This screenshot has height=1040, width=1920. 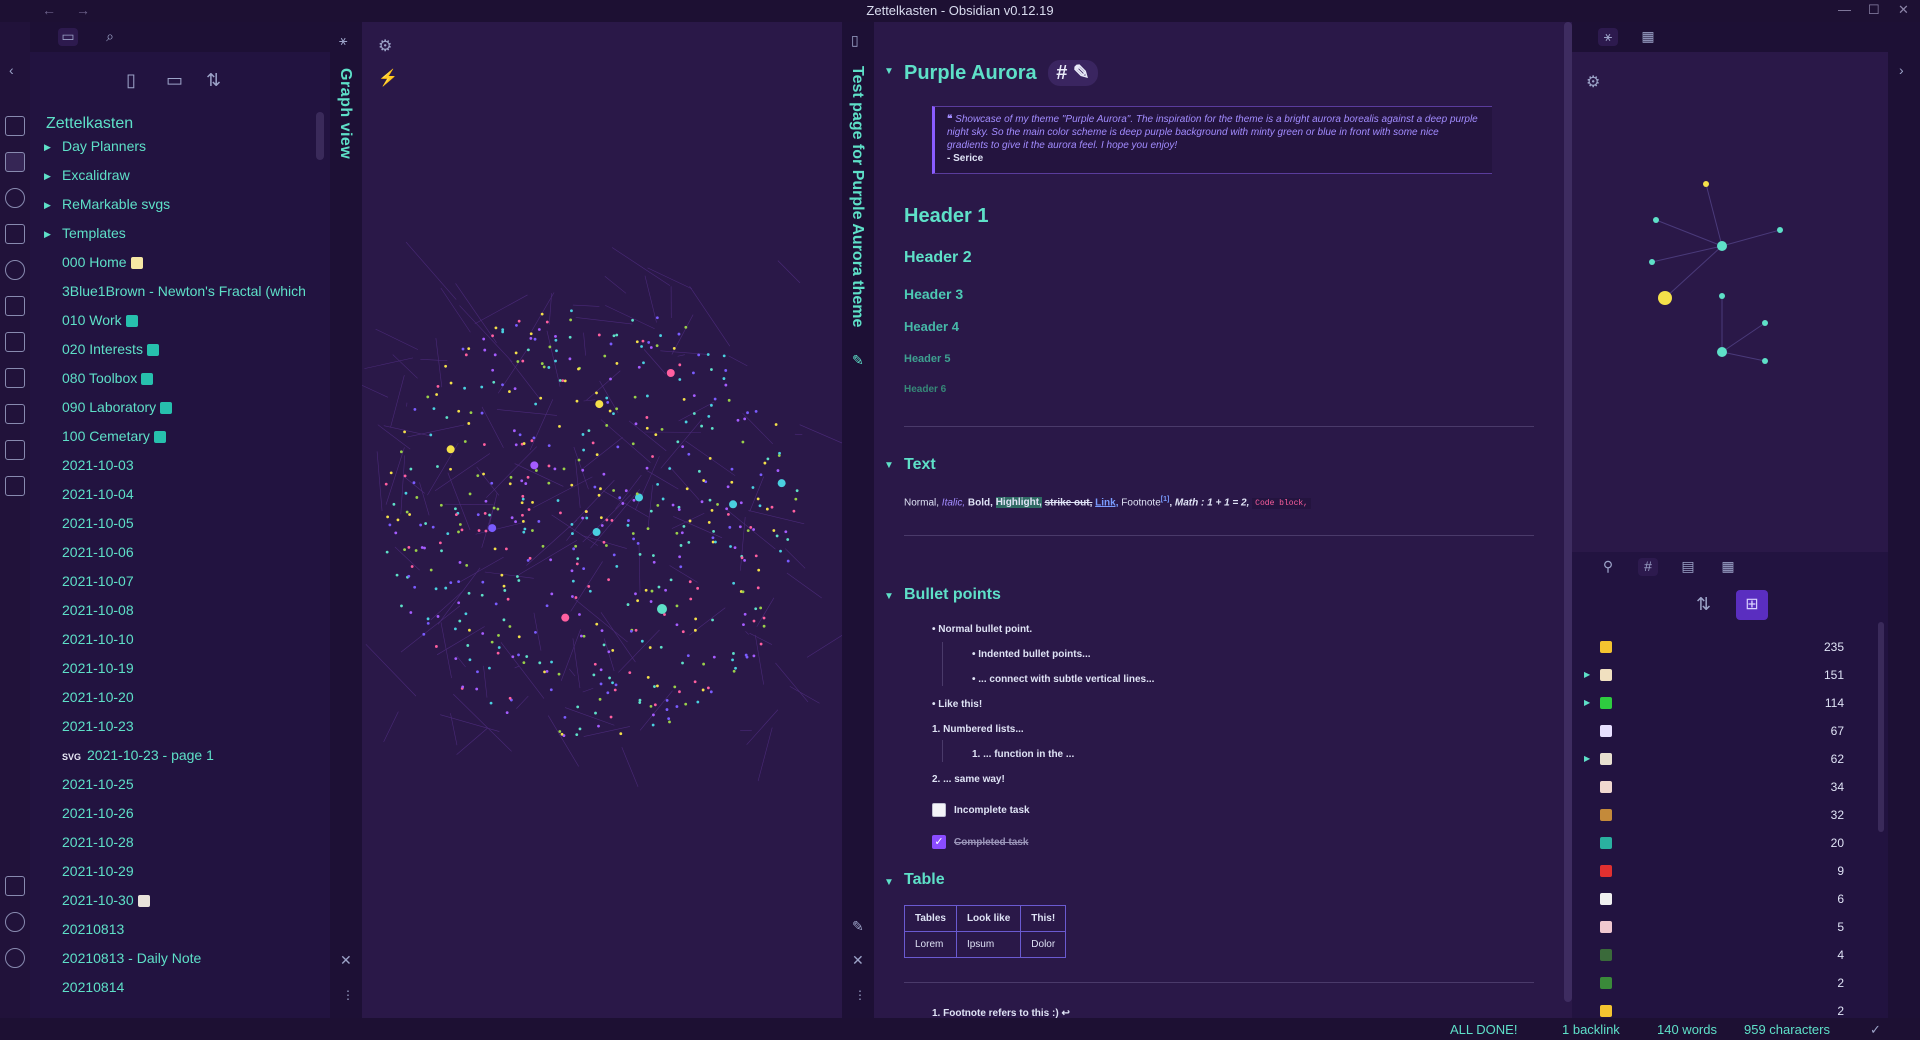 What do you see at coordinates (1875, 1030) in the screenshot?
I see `sync-status-icon: ✓` at bounding box center [1875, 1030].